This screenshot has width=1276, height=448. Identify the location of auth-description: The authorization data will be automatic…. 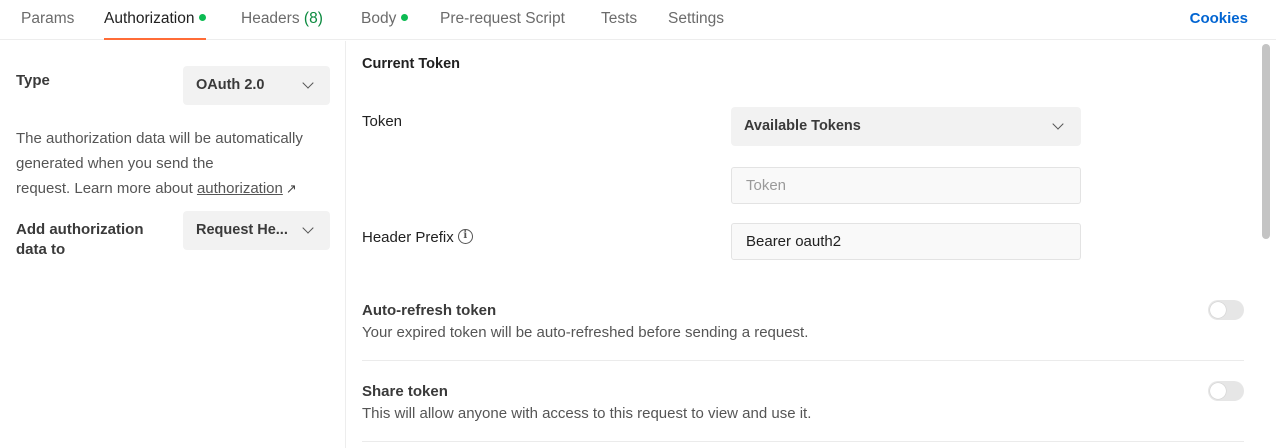
(175, 163).